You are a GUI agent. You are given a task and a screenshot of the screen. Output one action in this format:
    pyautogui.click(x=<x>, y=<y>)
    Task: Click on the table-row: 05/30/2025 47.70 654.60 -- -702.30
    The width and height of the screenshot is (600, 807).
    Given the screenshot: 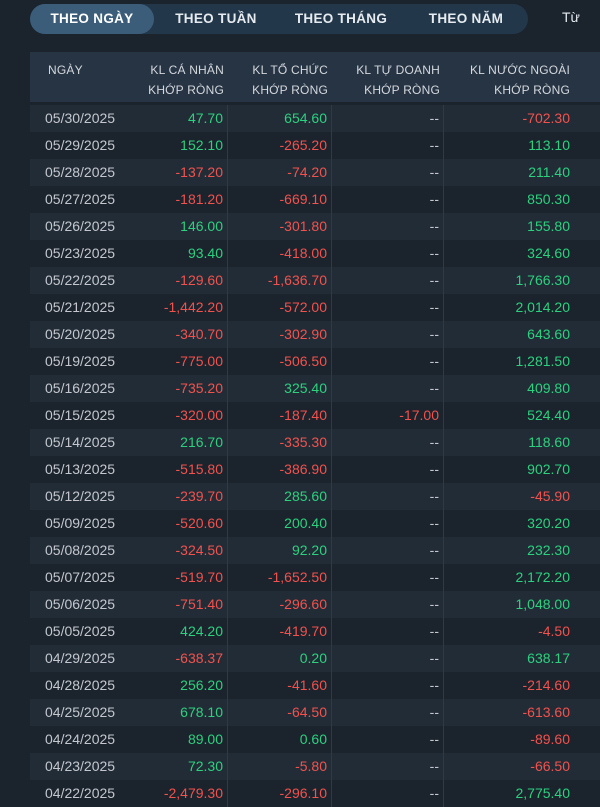 What is the action you would take?
    pyautogui.click(x=315, y=118)
    